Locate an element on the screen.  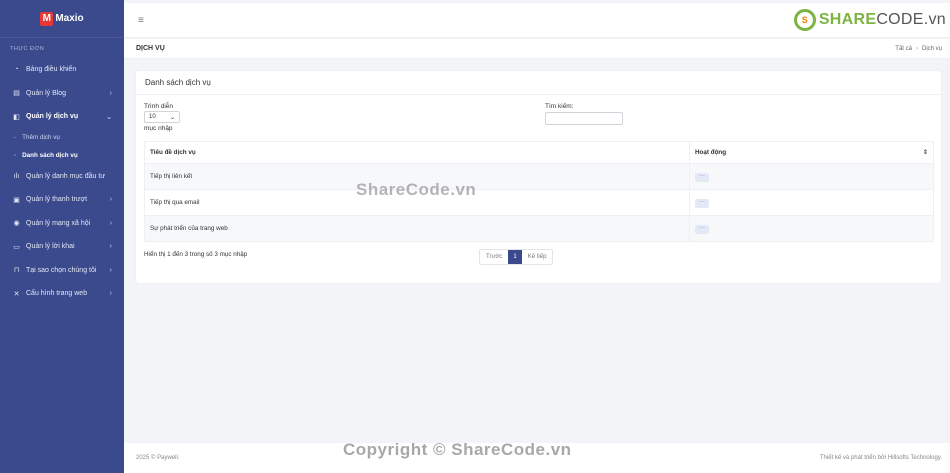
sidebar-item-label: Quản lý danh mục đầu tư is located at coordinates (66, 176).